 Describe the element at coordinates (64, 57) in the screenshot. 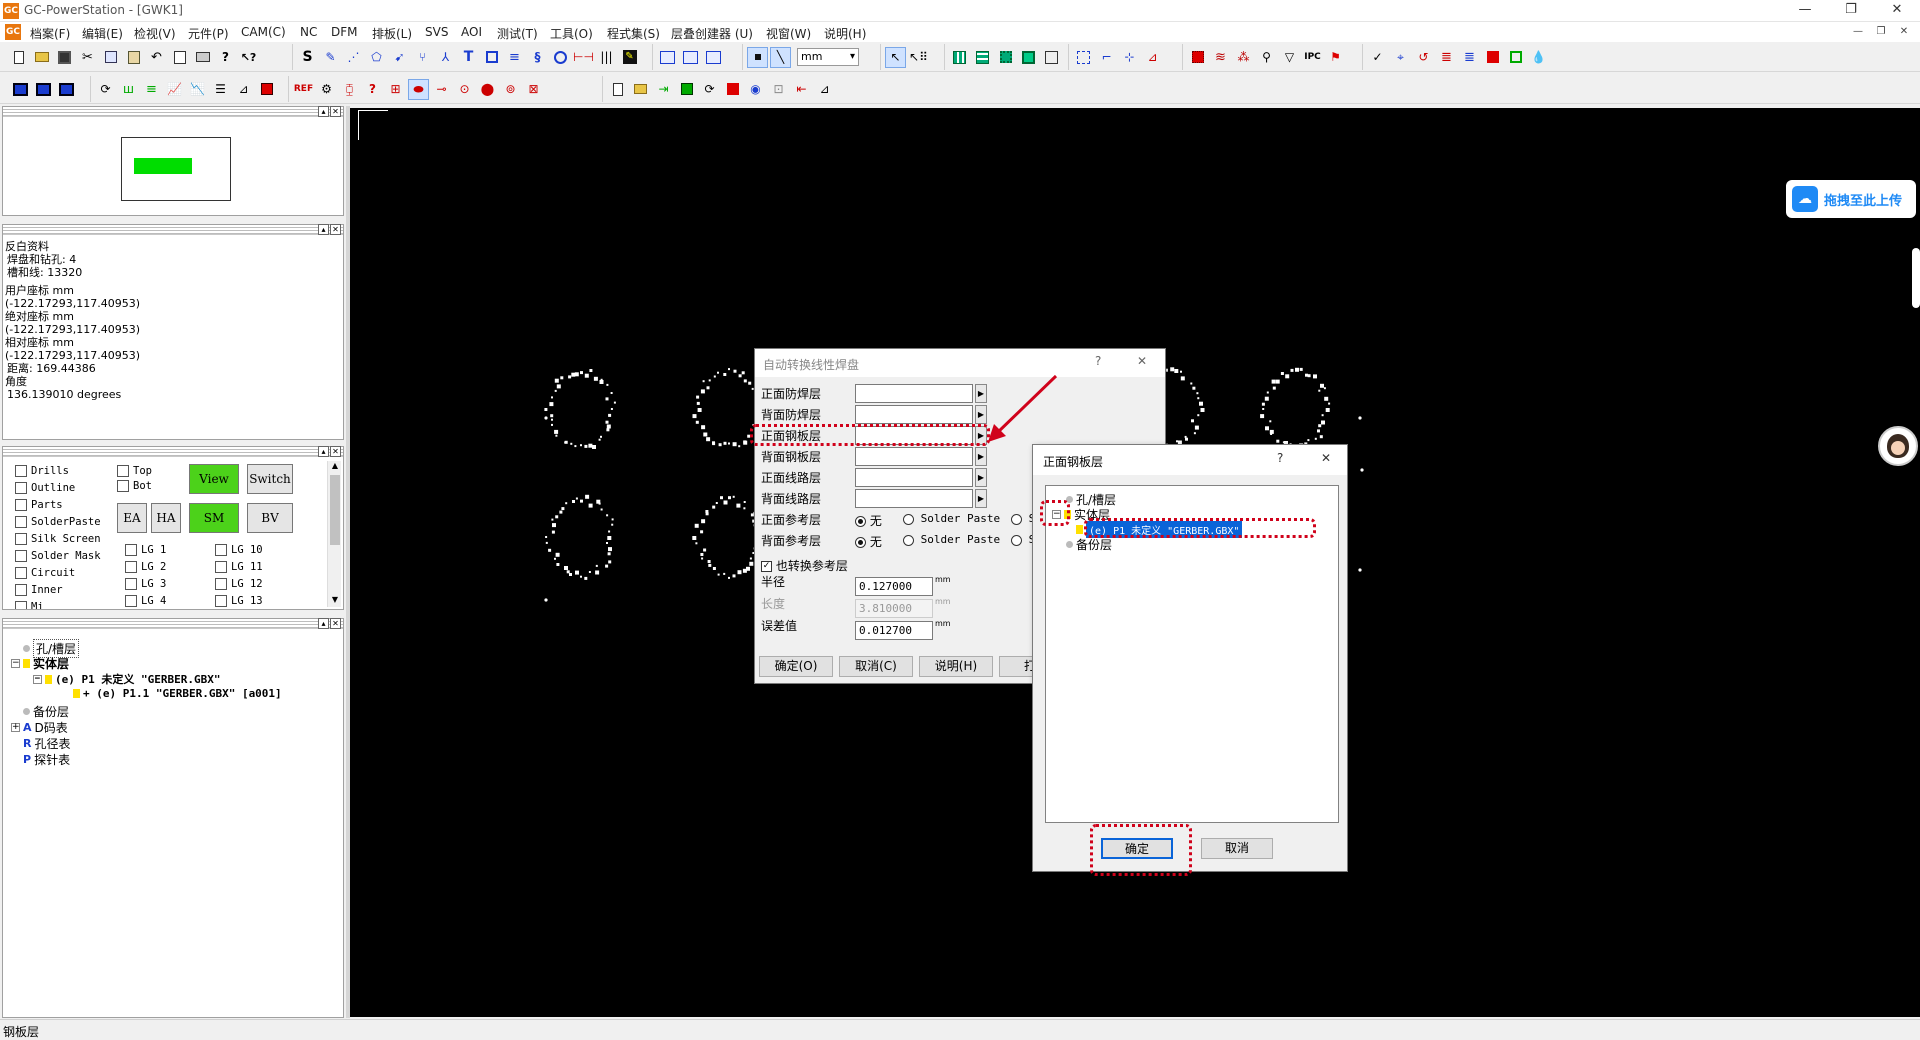

I see `save-icon` at that location.